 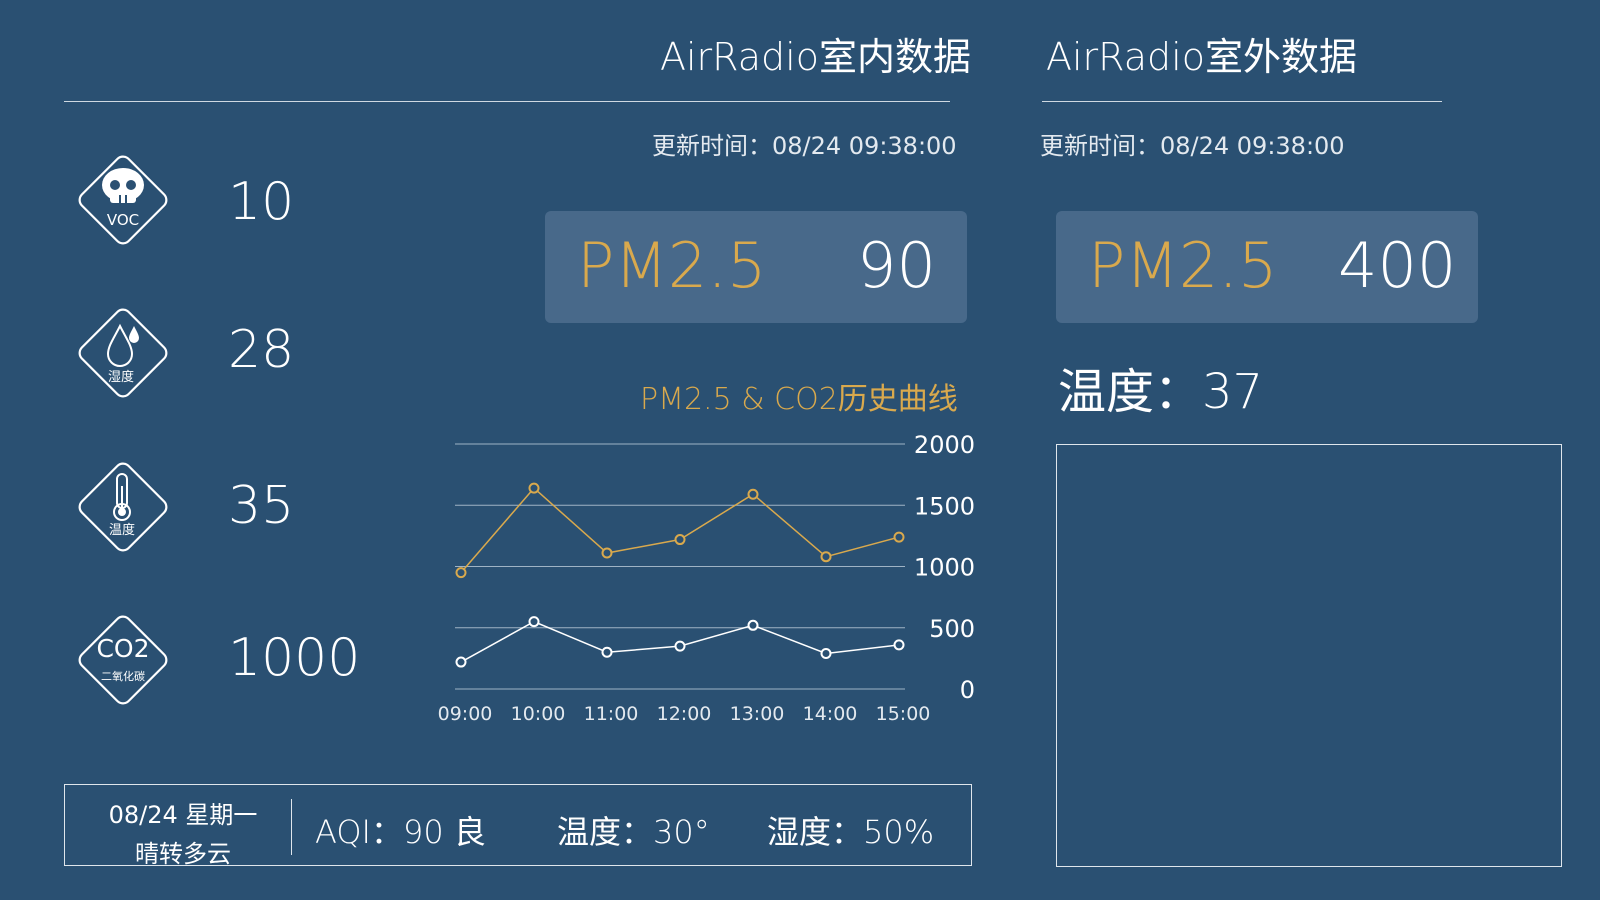 I want to click on x-tick-label: 14:00, so click(x=830, y=714).